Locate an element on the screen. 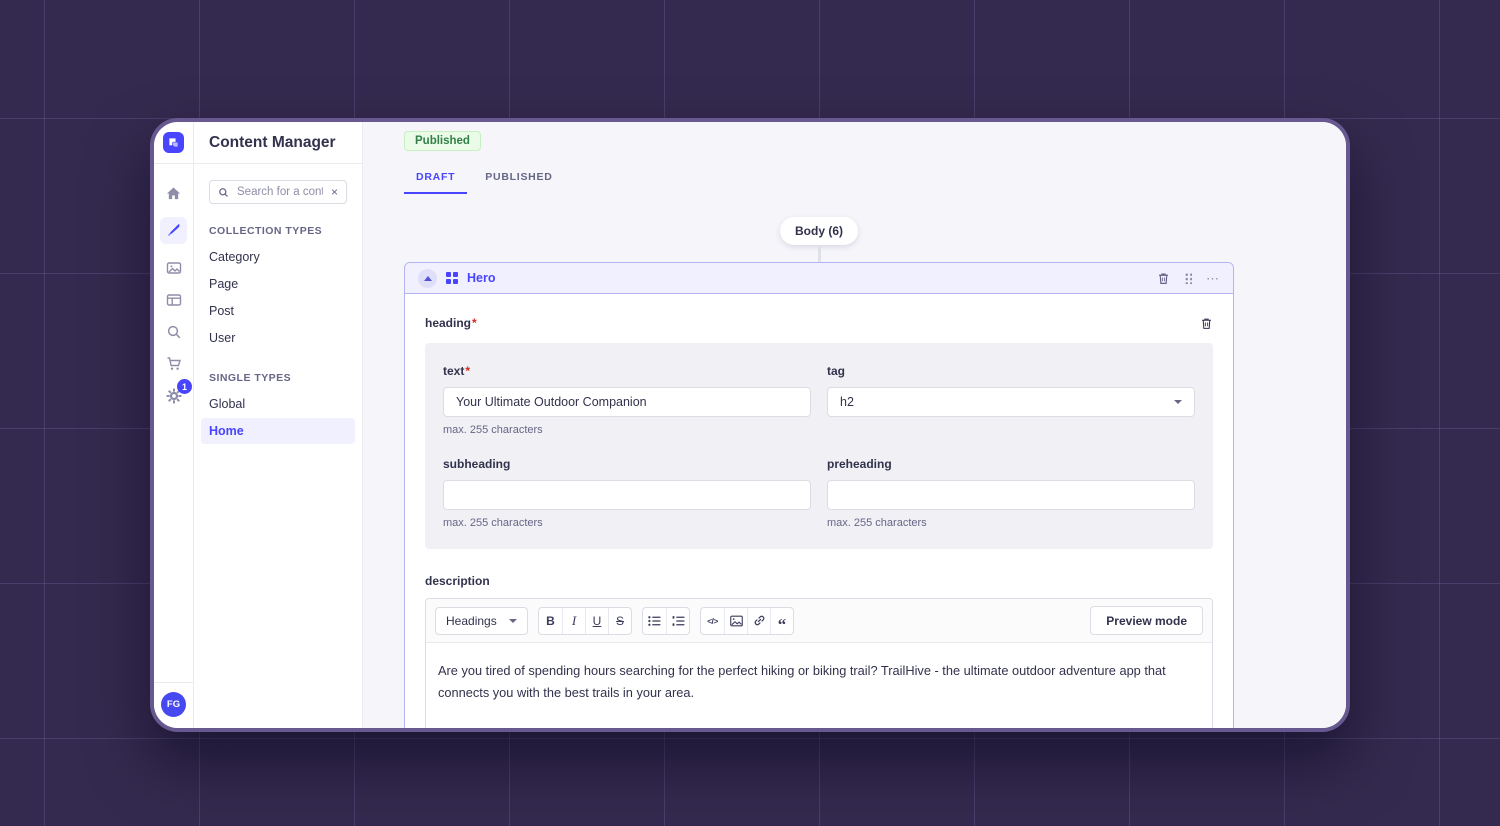 The width and height of the screenshot is (1500, 826). strapi-logo-icon is located at coordinates (173, 142).